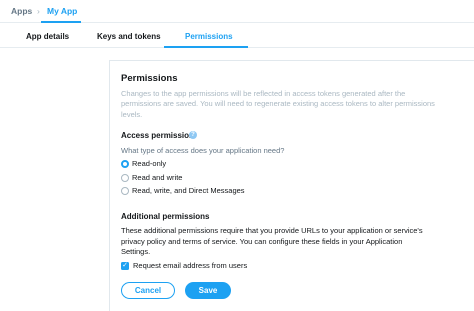 The width and height of the screenshot is (474, 311). Describe the element at coordinates (148, 290) in the screenshot. I see `cancel-button: Cancel` at that location.